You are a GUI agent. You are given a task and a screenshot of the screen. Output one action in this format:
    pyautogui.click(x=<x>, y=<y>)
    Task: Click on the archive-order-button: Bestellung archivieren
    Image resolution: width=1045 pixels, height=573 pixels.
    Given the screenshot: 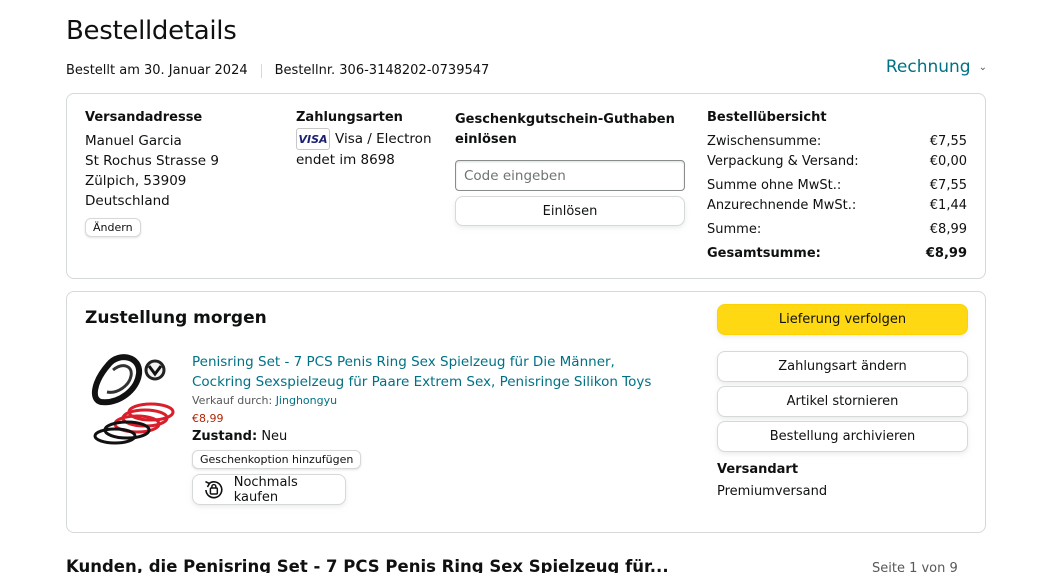 What is the action you would take?
    pyautogui.click(x=842, y=436)
    